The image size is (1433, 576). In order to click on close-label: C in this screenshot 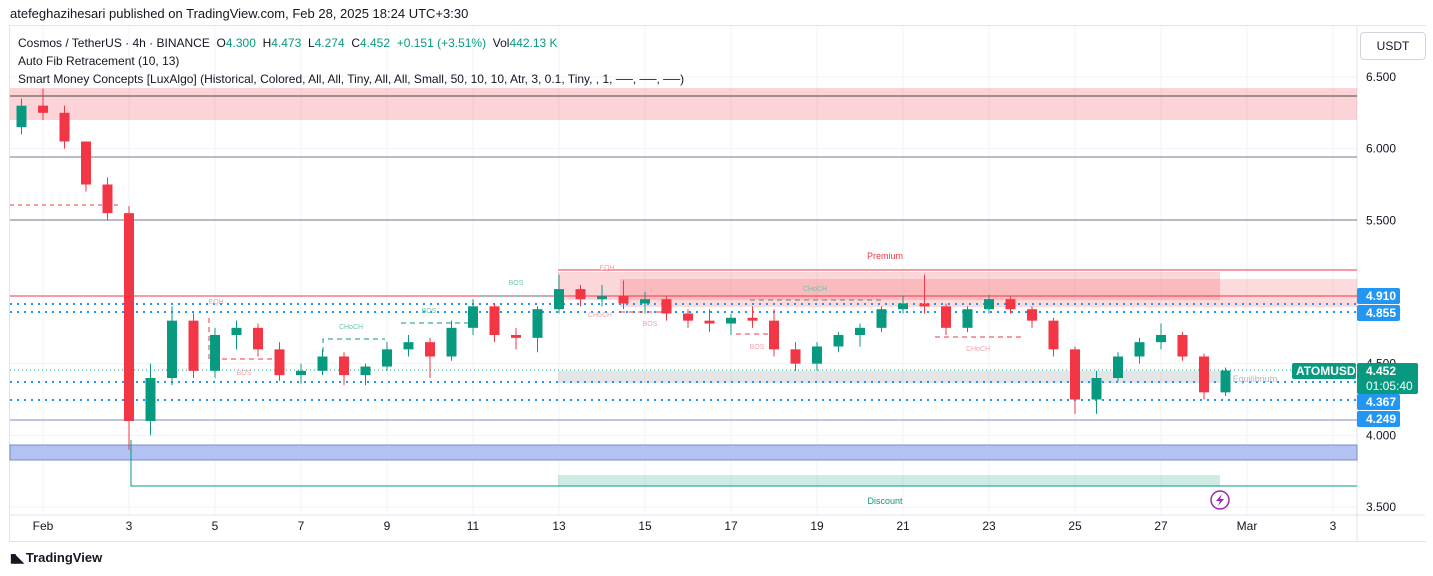, I will do `click(355, 43)`.